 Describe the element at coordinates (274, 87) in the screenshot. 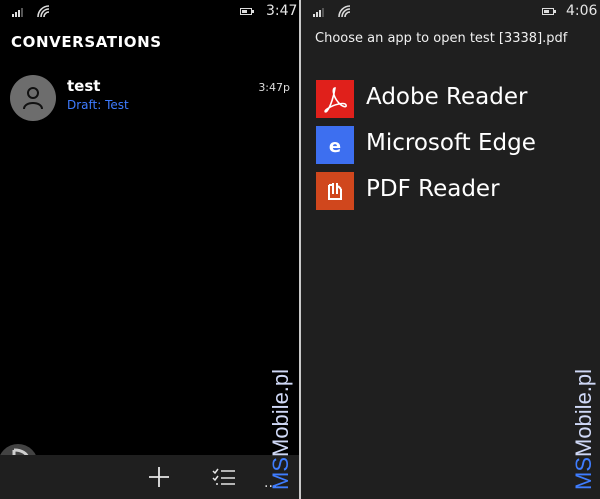

I see `conversation-time: 3:47p` at that location.